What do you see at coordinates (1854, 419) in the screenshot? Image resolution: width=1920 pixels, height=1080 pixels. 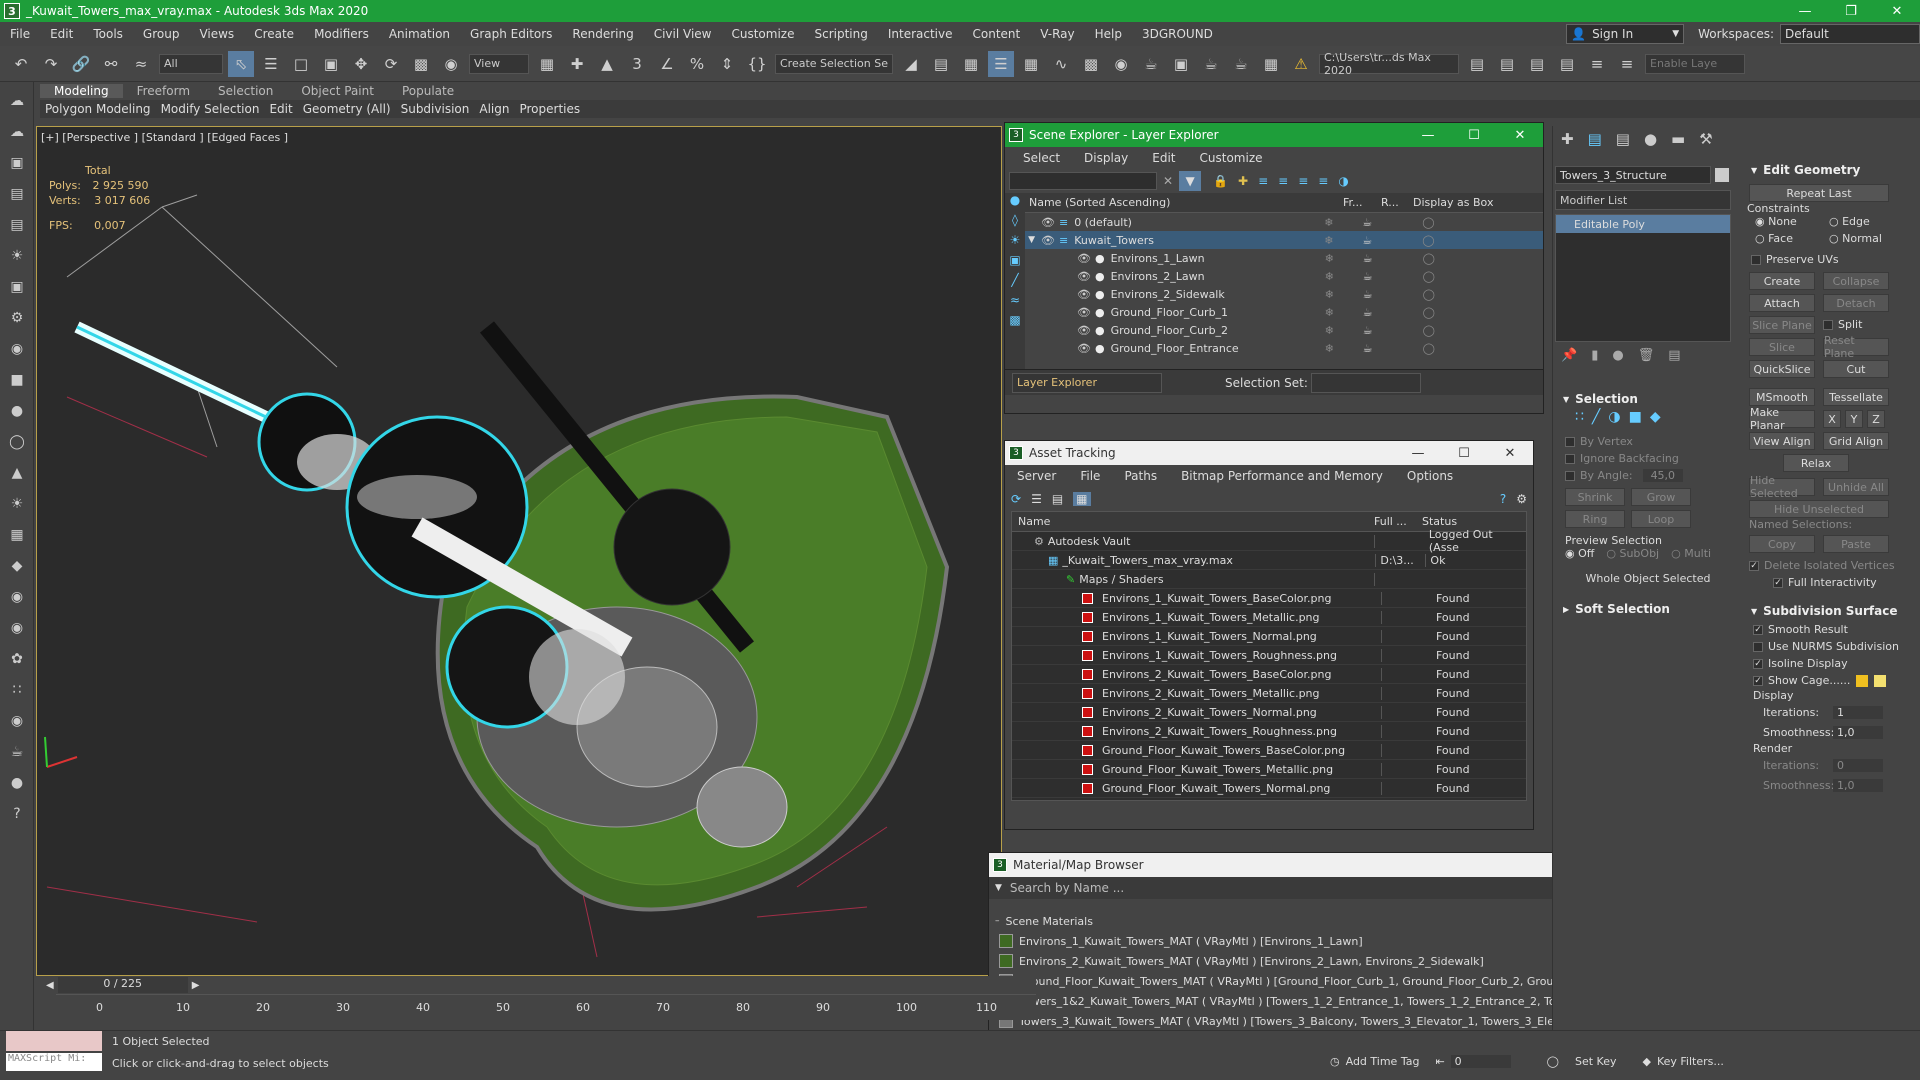 I see `planar-y-button: Y` at bounding box center [1854, 419].